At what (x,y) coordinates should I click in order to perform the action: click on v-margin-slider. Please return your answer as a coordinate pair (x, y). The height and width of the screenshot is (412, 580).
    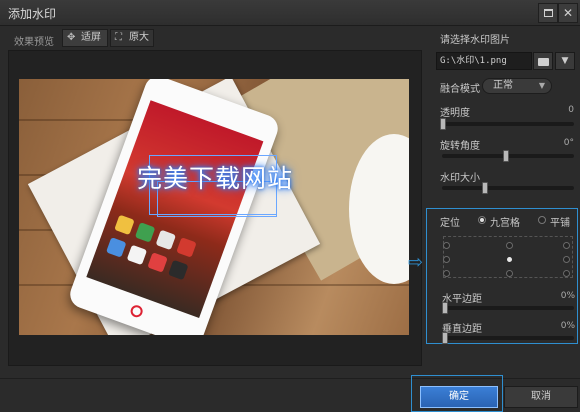
    Looking at the image, I should click on (509, 338).